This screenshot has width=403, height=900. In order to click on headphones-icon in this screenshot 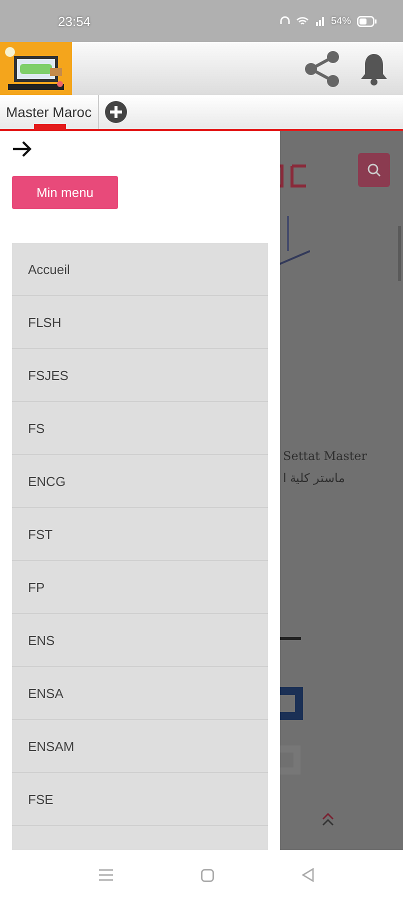, I will do `click(285, 21)`.